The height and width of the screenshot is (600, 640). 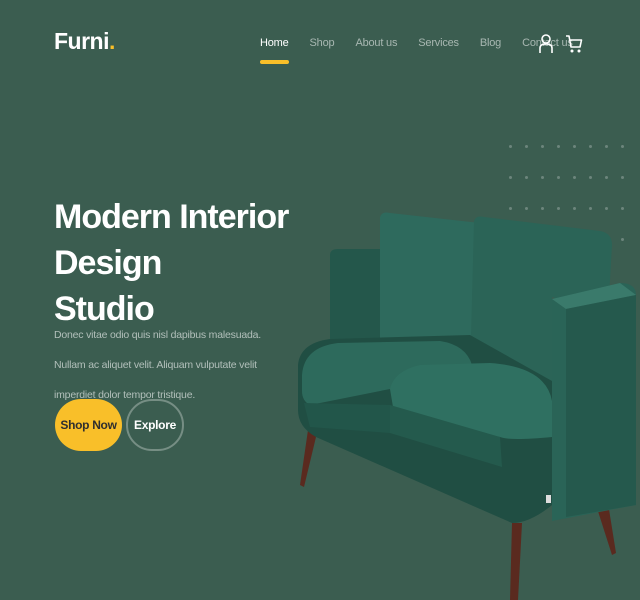 What do you see at coordinates (88, 425) in the screenshot?
I see `shop-now-button: Shop Now` at bounding box center [88, 425].